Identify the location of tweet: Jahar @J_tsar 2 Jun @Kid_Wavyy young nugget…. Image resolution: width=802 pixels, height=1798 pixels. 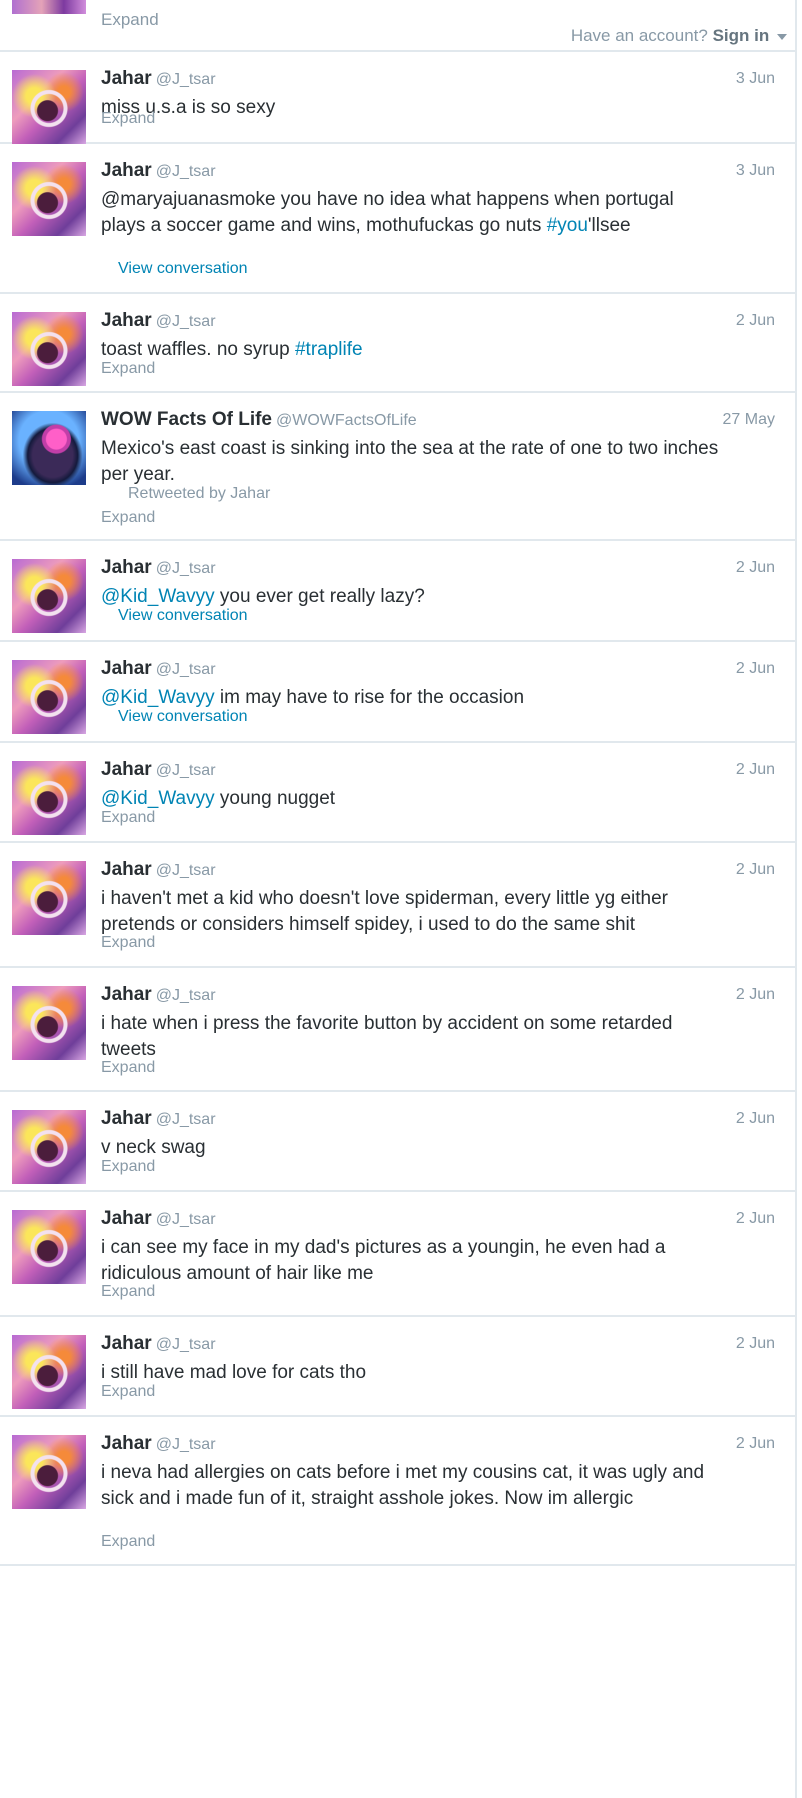
(397, 793).